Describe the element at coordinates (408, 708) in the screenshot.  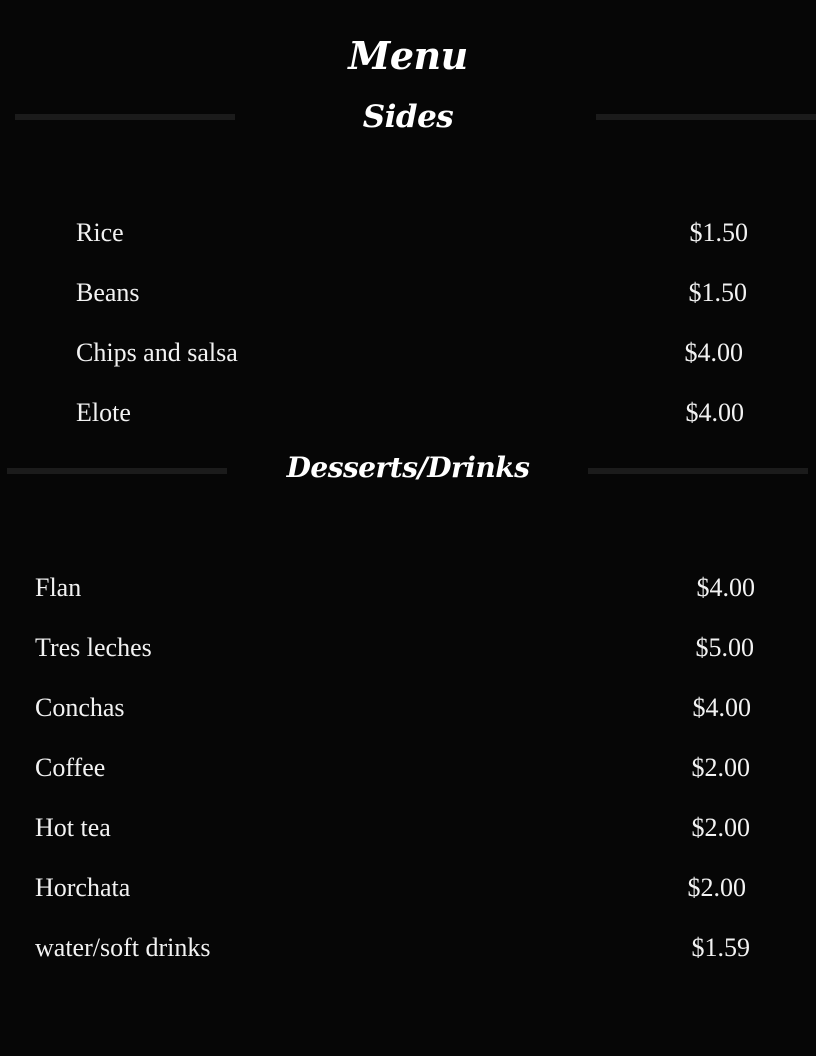
I see `menu-item: Conchas $4.00` at that location.